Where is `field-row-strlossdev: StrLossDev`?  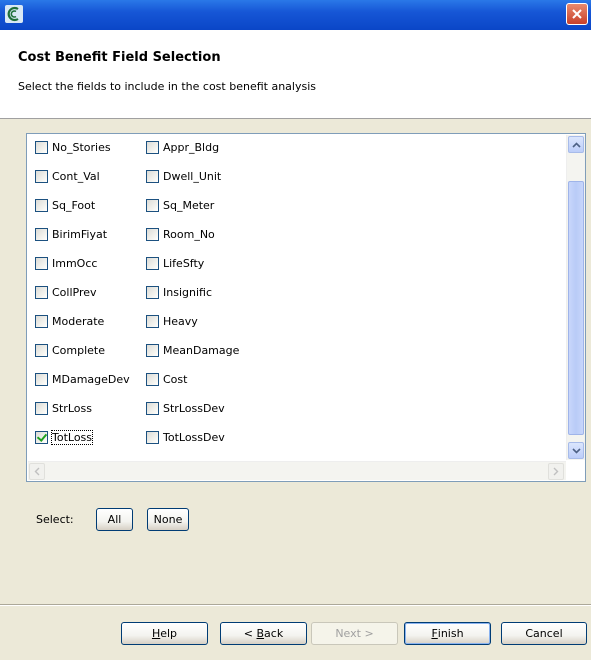
field-row-strlossdev: StrLossDev is located at coordinates (185, 408).